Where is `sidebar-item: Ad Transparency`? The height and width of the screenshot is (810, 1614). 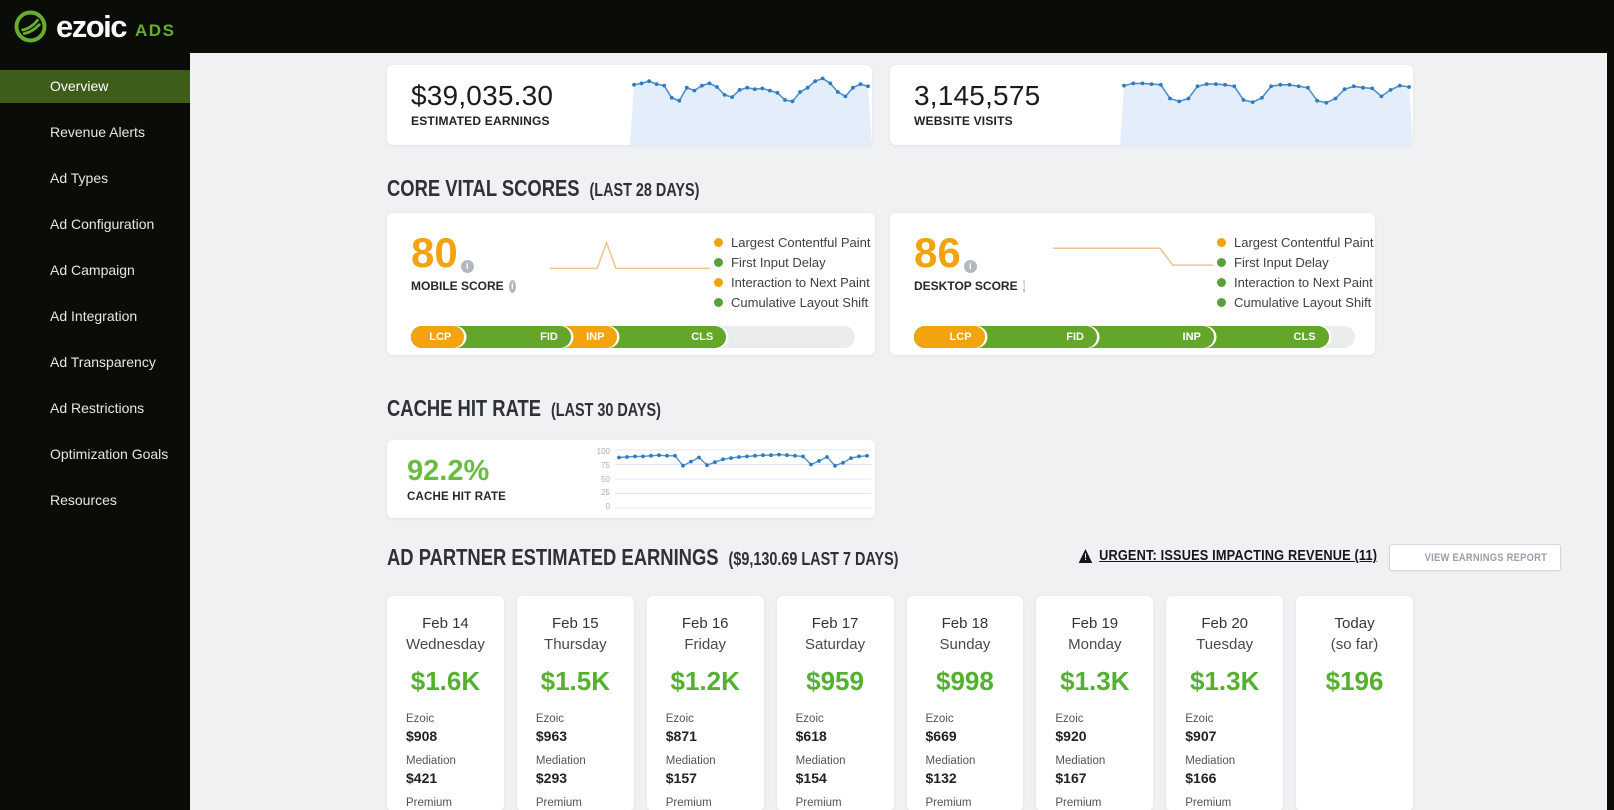
sidebar-item: Ad Transparency is located at coordinates (95, 362).